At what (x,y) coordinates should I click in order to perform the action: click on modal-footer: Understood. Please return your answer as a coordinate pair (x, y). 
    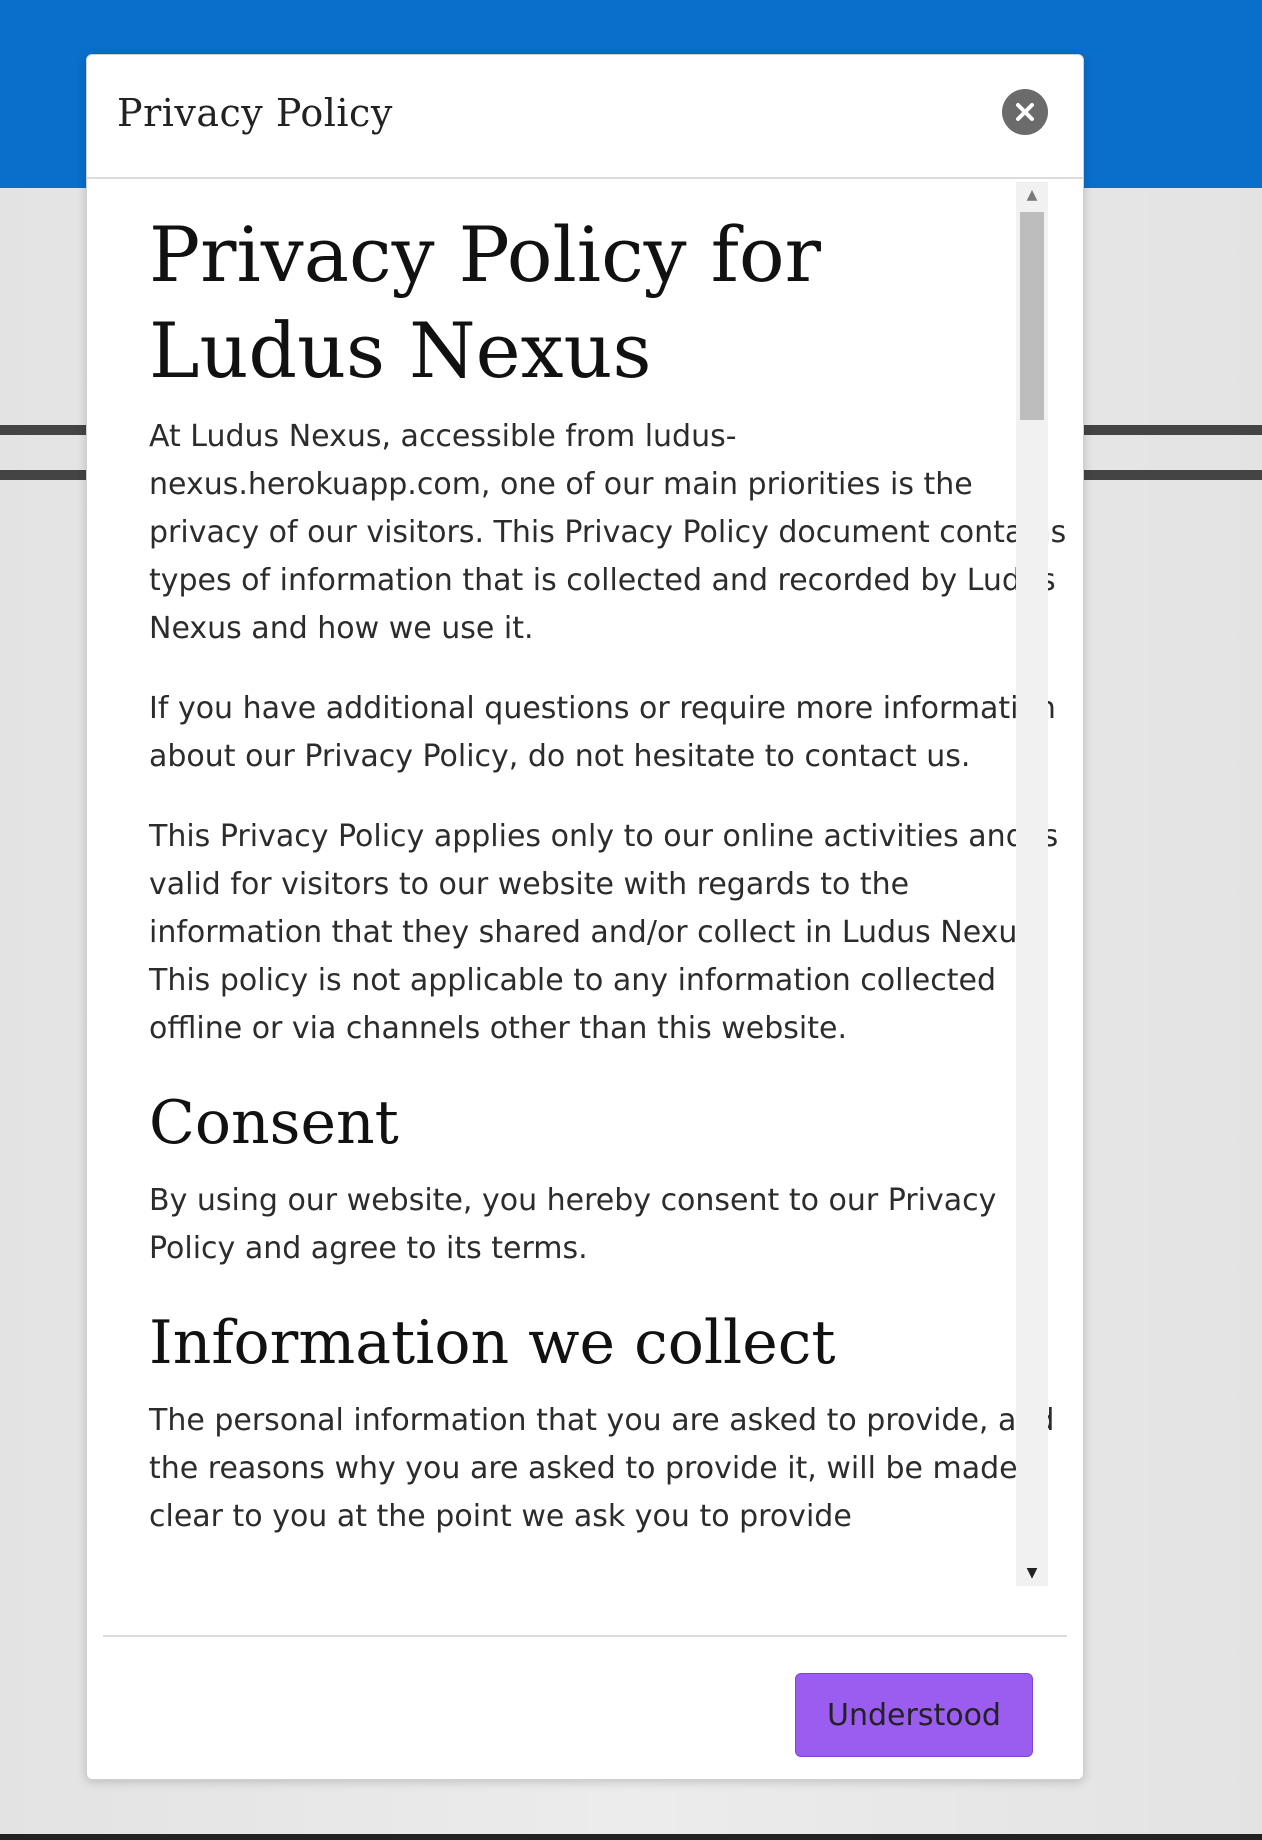
    Looking at the image, I should click on (585, 1707).